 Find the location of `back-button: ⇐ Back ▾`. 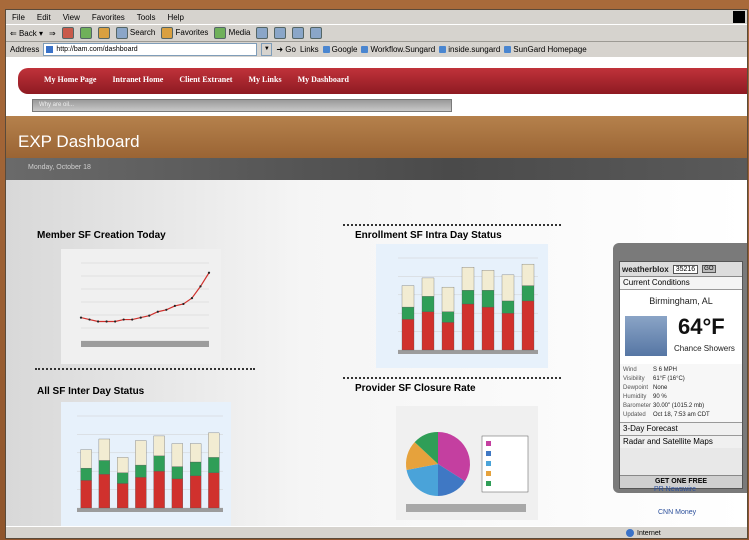

back-button: ⇐ Back ▾ is located at coordinates (26, 33).